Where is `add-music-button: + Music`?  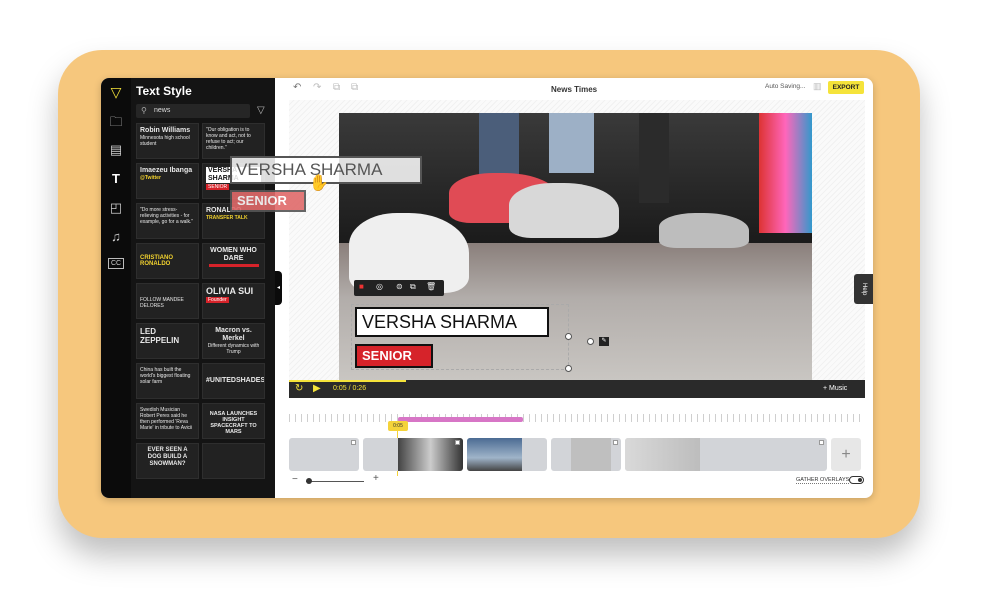 add-music-button: + Music is located at coordinates (835, 388).